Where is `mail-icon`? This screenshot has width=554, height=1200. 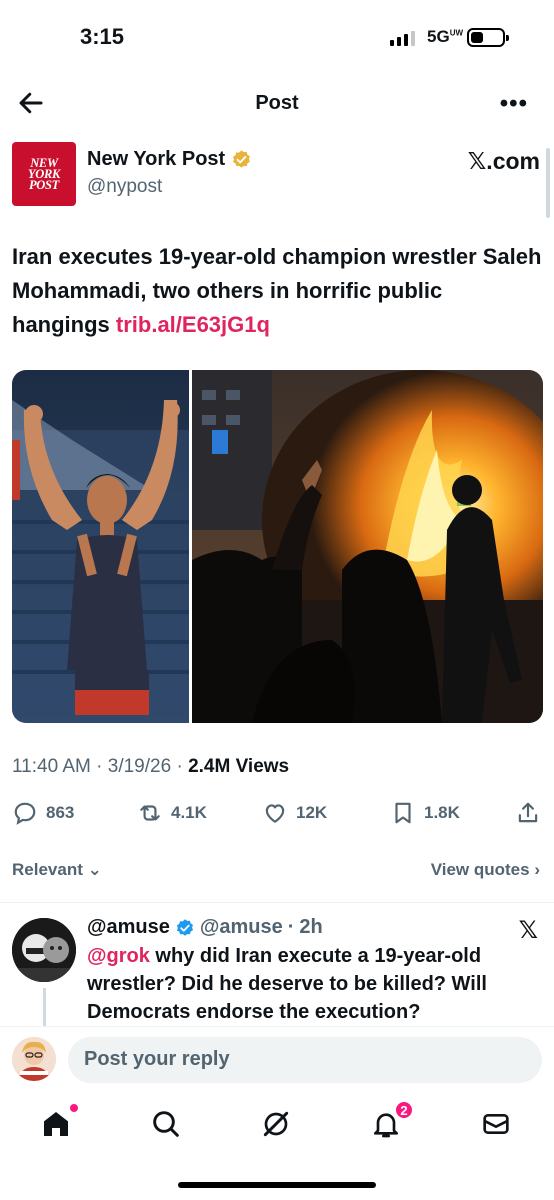 mail-icon is located at coordinates (496, 1124).